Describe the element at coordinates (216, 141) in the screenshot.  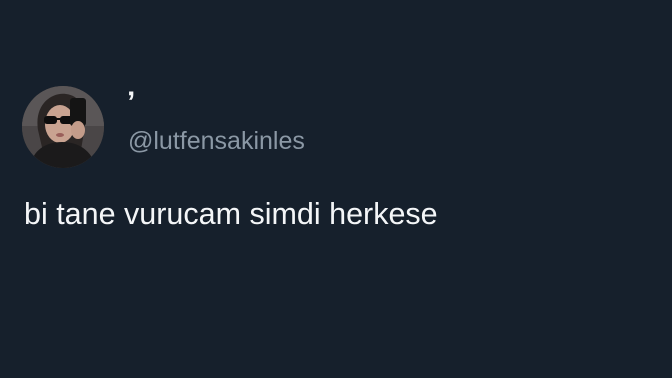
I see `author-handle: @lutfensakinles` at that location.